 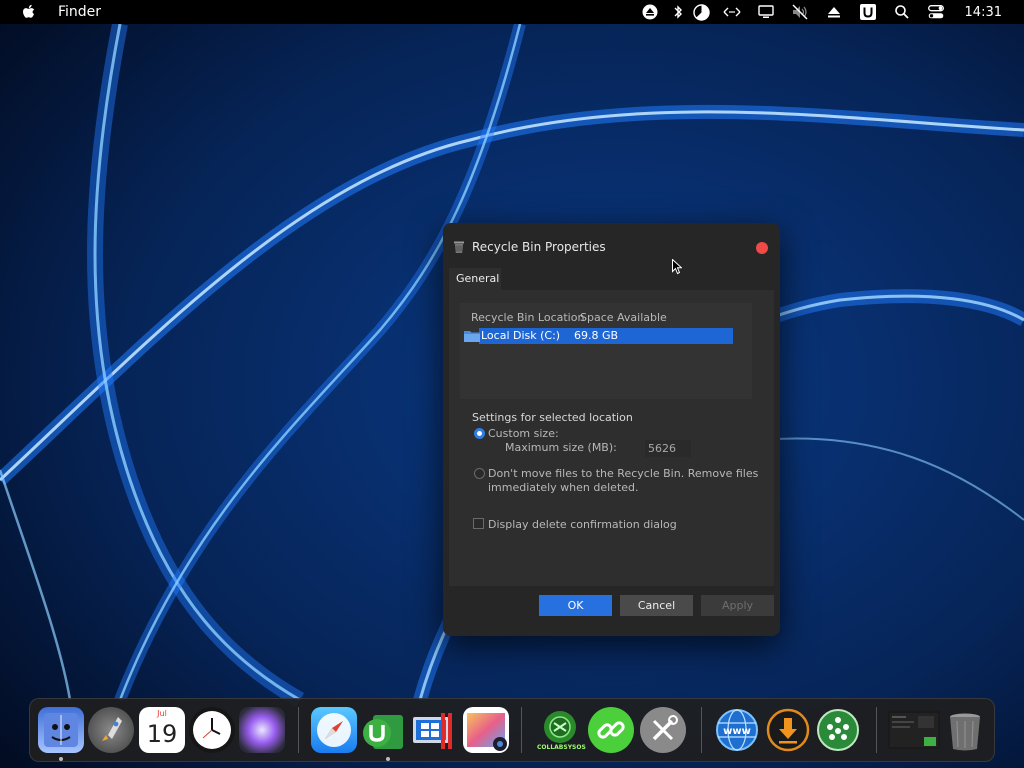 I want to click on cancel-button: Cancel, so click(x=656, y=605).